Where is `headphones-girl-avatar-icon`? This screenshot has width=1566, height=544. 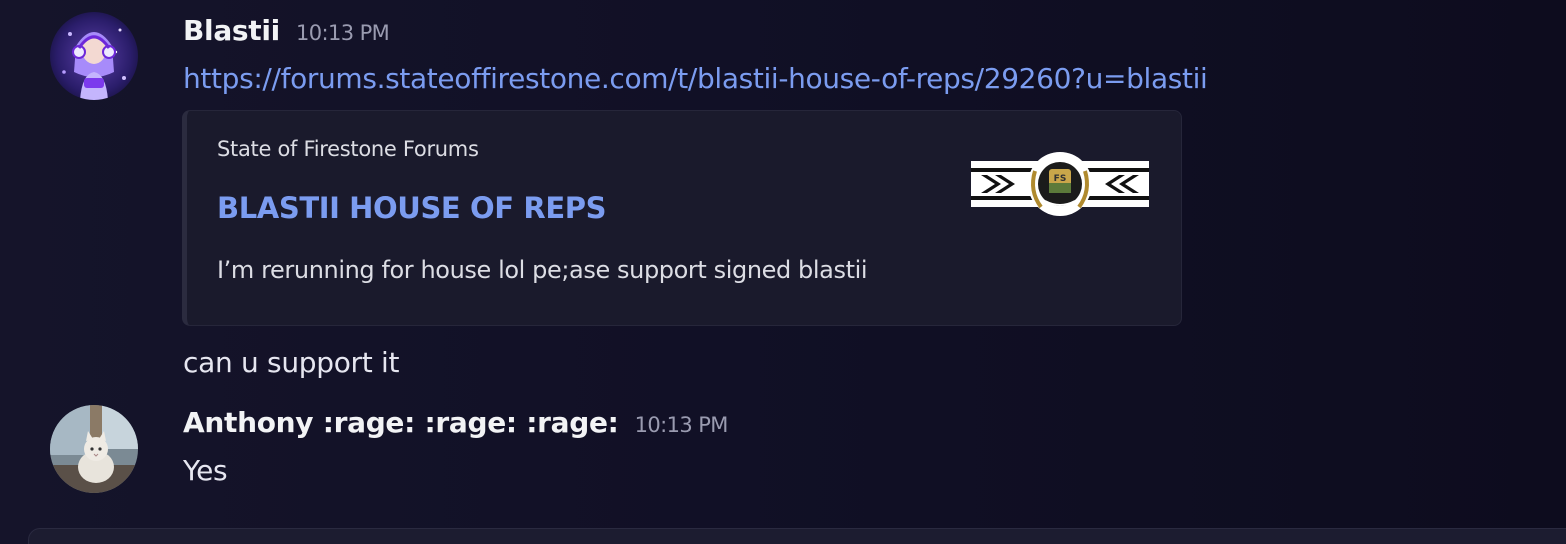
headphones-girl-avatar-icon is located at coordinates (94, 56).